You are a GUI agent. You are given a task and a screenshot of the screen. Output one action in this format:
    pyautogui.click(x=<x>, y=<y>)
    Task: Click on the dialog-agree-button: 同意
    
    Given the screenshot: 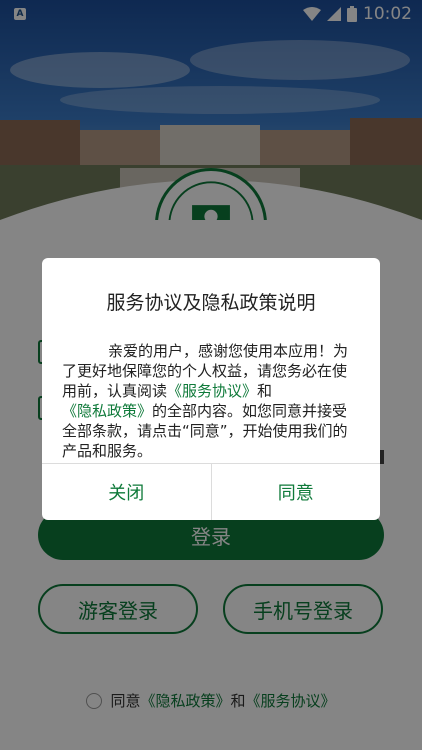 What is the action you would take?
    pyautogui.click(x=295, y=492)
    